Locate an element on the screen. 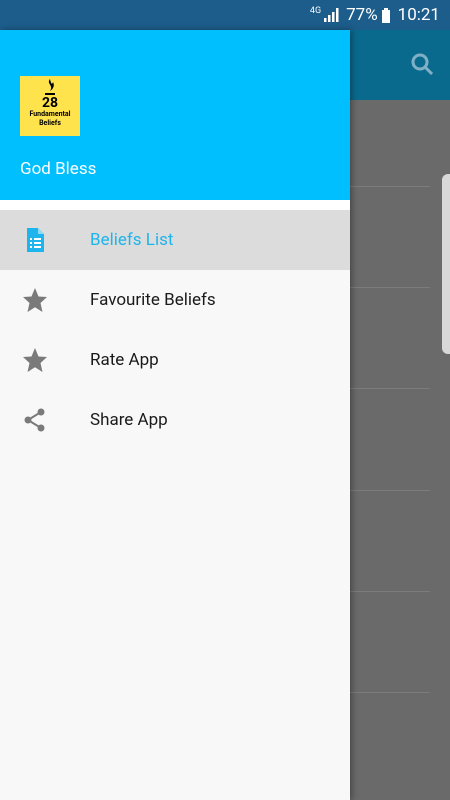 This screenshot has height=800, width=450. menu-item-rate-app: Rate App is located at coordinates (175, 360).